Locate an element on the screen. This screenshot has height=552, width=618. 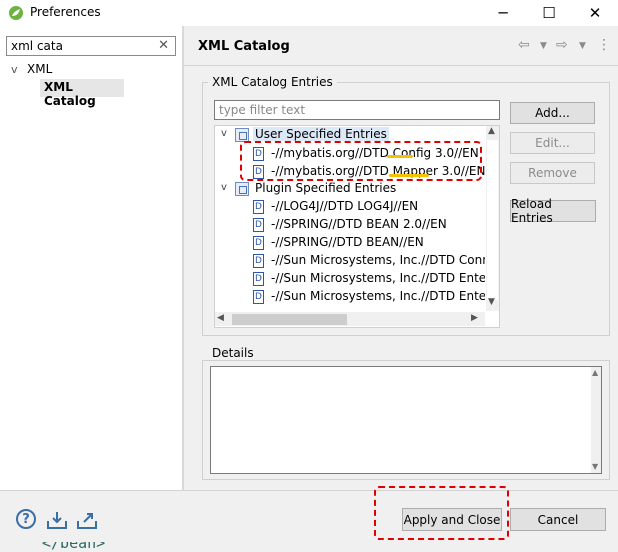
tree-row-plugin-1: D -//LOG4J//DTD LOG4J//EN is located at coordinates (350, 207).